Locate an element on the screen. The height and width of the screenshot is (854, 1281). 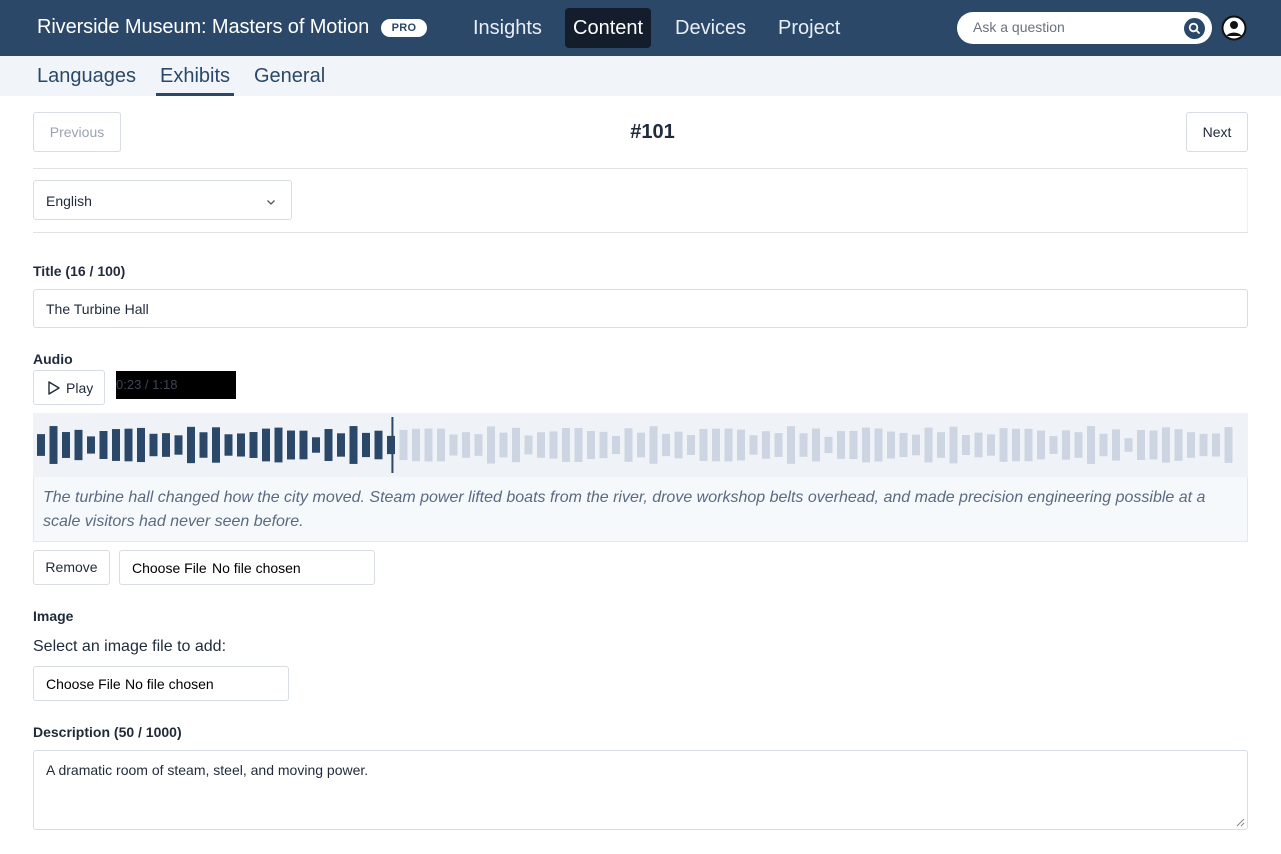
divider is located at coordinates (640, 232).